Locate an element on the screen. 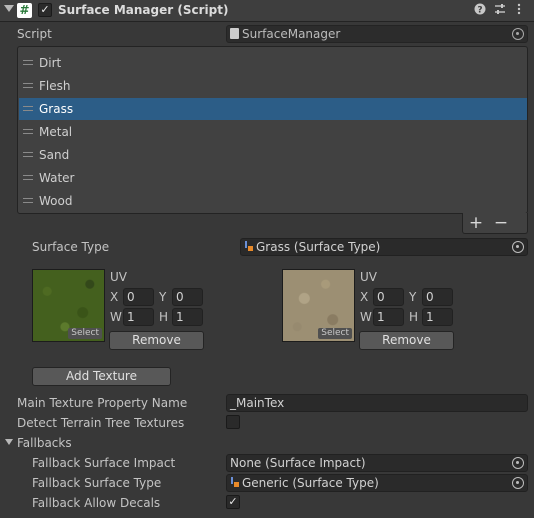  fold-arrow-icon is located at coordinates (9, 8).